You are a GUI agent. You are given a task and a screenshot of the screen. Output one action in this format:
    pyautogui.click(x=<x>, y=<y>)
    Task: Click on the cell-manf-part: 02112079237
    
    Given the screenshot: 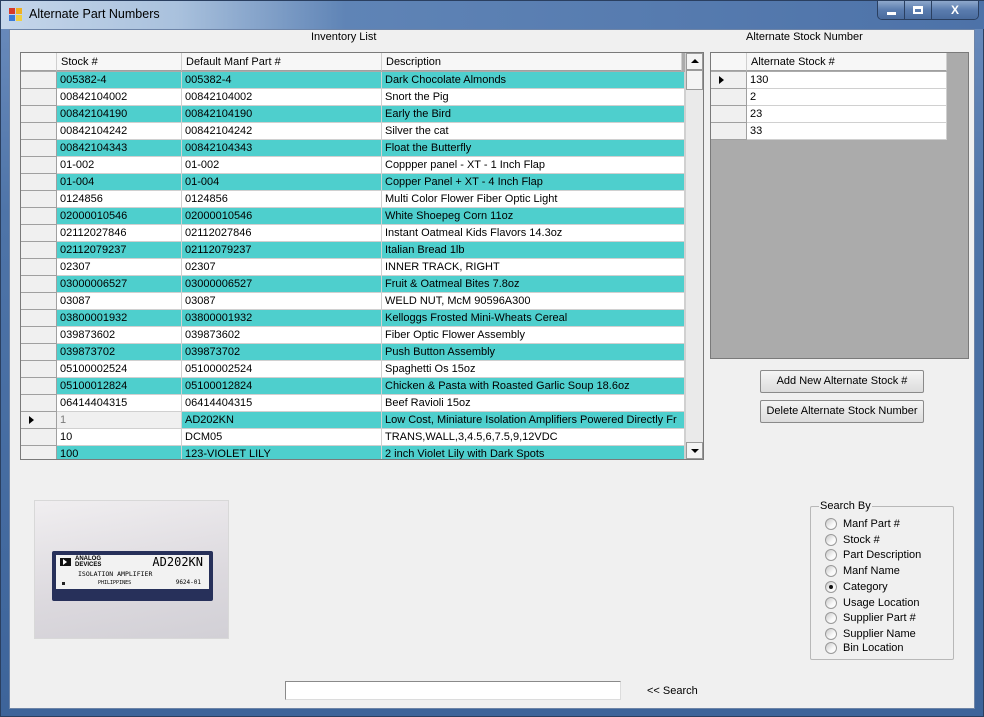 What is the action you would take?
    pyautogui.click(x=282, y=250)
    